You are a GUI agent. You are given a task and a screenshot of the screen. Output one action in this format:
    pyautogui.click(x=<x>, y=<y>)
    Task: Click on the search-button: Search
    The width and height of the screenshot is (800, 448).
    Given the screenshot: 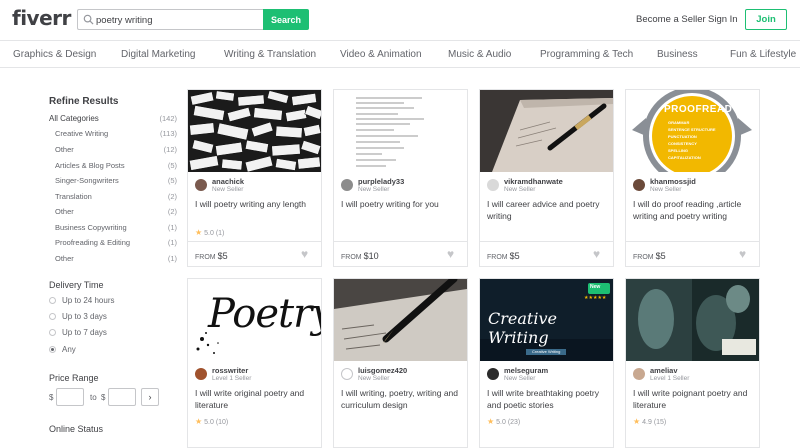 What is the action you would take?
    pyautogui.click(x=286, y=19)
    